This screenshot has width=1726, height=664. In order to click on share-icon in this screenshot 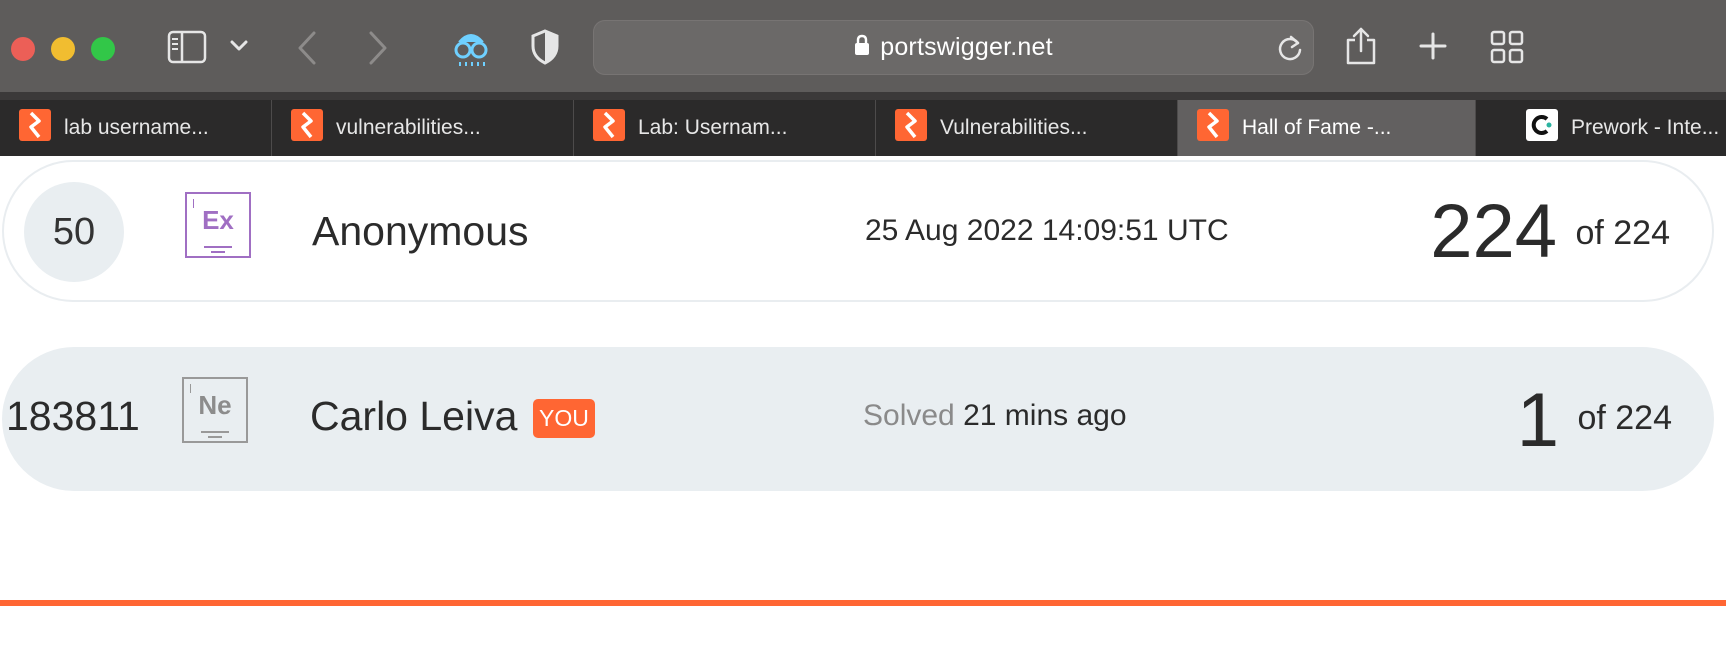, I will do `click(1361, 46)`.